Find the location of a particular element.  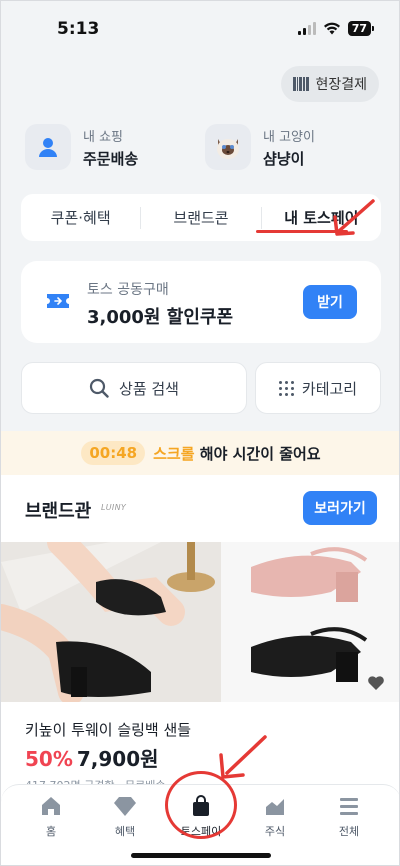

product-price: 7,900원 is located at coordinates (117, 759).